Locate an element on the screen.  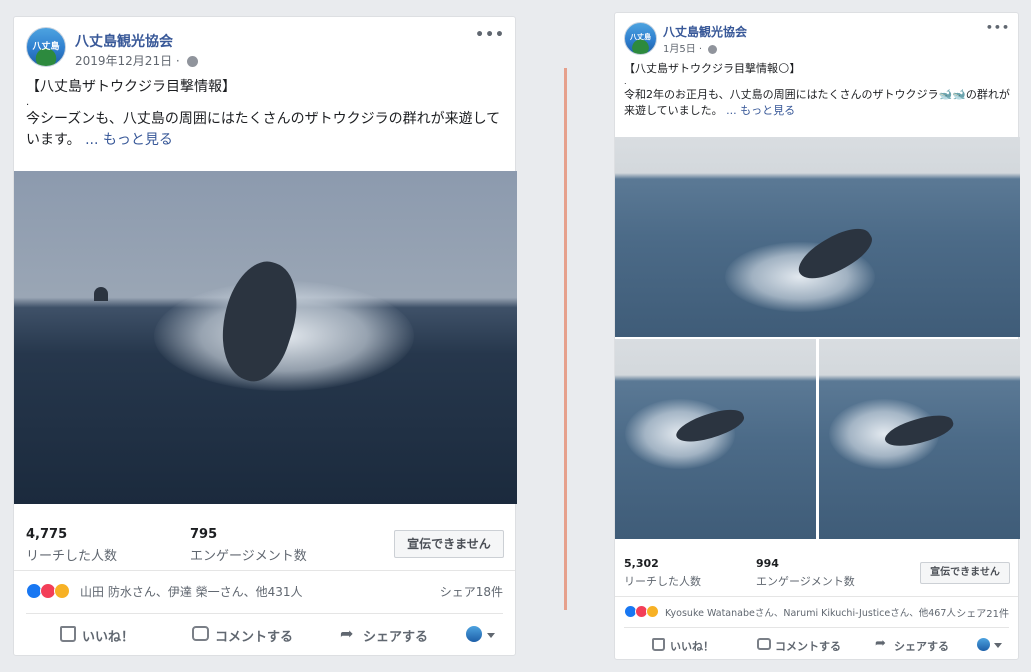
post-photo-bottom-right is located at coordinates (919, 439).